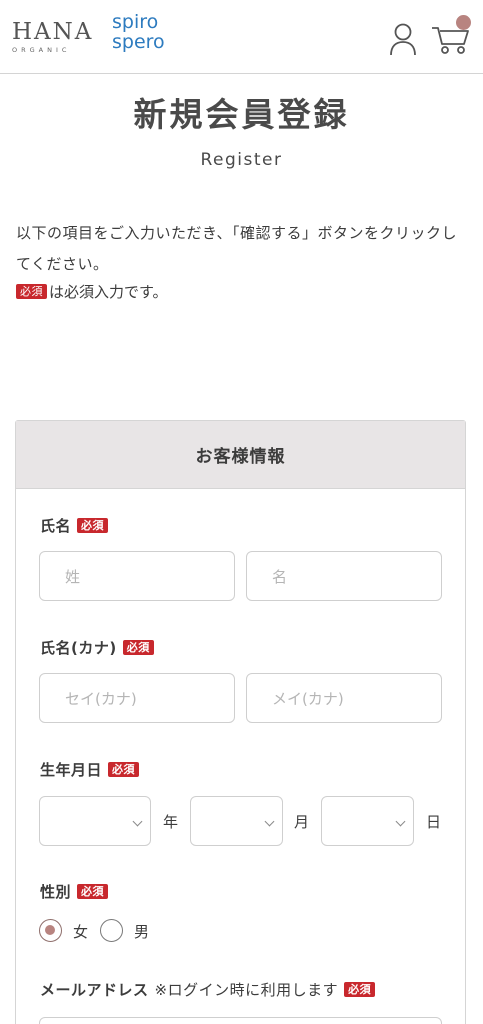 The width and height of the screenshot is (483, 1024). What do you see at coordinates (95, 821) in the screenshot?
I see `birth-year-select` at bounding box center [95, 821].